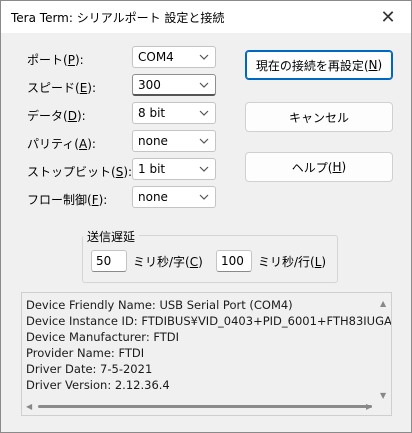  Describe the element at coordinates (168, 262) in the screenshot. I see `char-delay-unit: ミリ秒/字(C)` at that location.